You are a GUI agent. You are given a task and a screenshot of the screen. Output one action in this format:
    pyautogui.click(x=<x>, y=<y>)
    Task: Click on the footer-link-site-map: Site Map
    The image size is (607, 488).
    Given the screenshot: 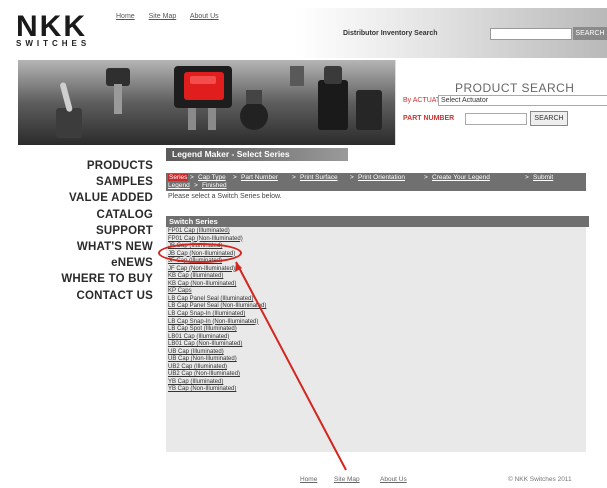 What is the action you would take?
    pyautogui.click(x=347, y=479)
    